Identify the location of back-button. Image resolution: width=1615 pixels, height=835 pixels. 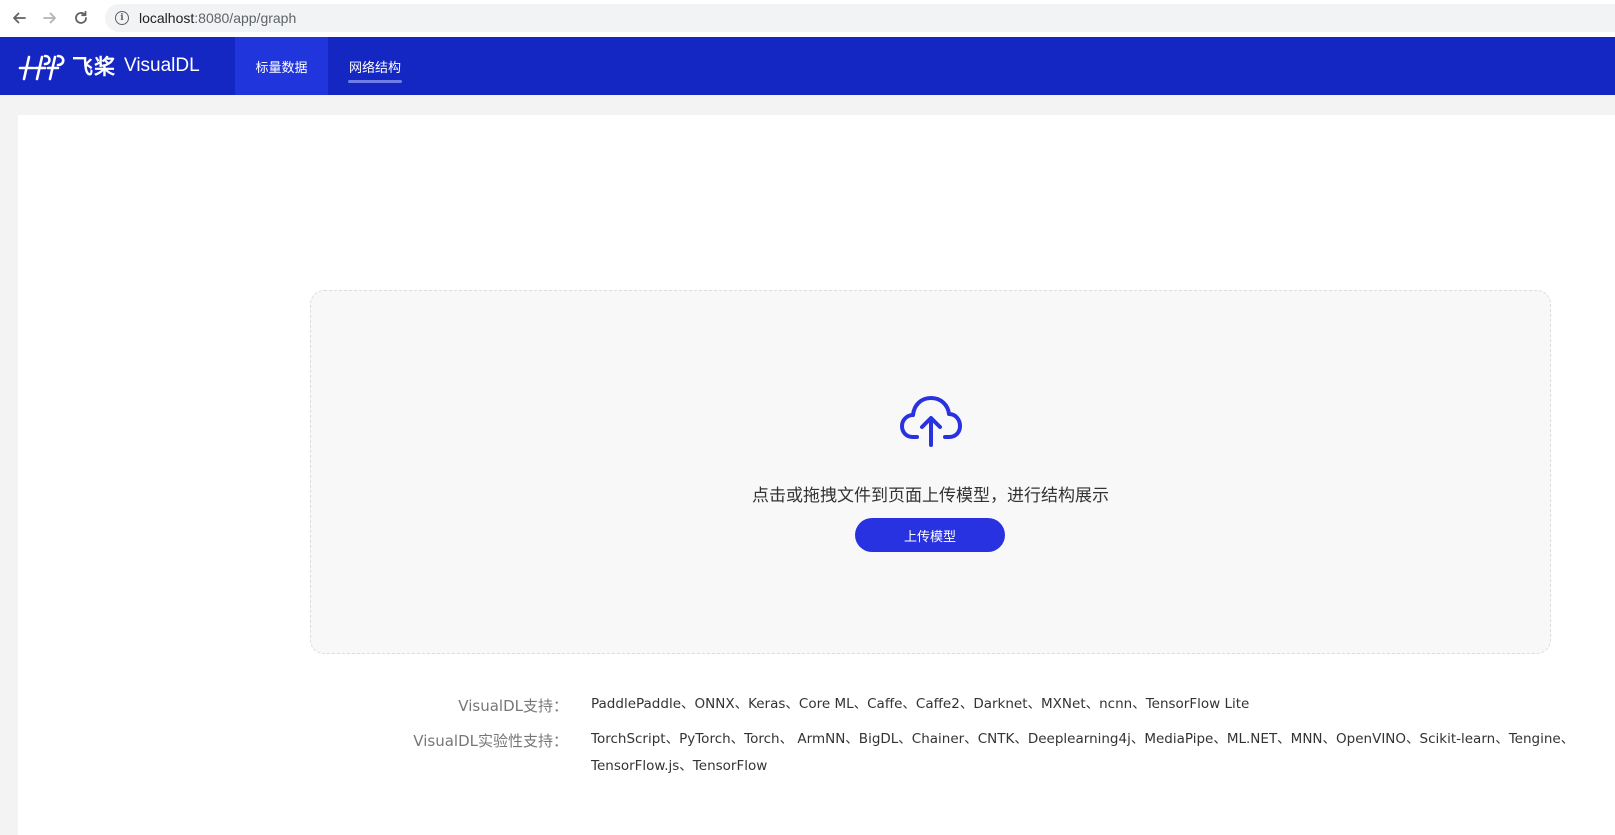
(19, 18).